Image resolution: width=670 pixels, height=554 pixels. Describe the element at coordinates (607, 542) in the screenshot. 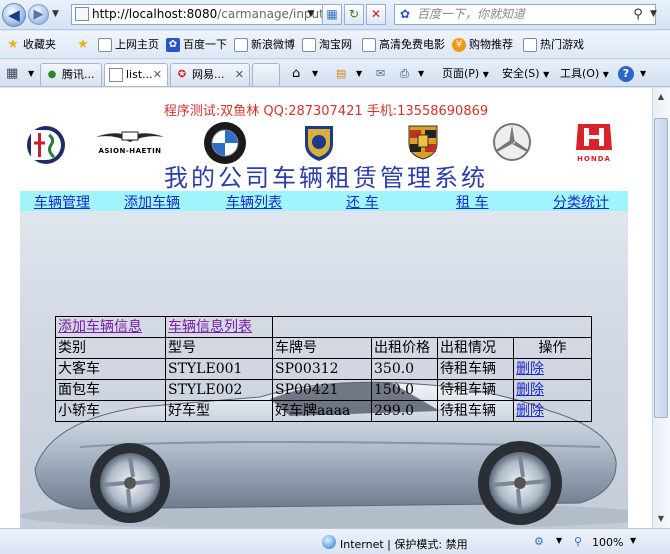

I see `zoom-level: 100%` at that location.